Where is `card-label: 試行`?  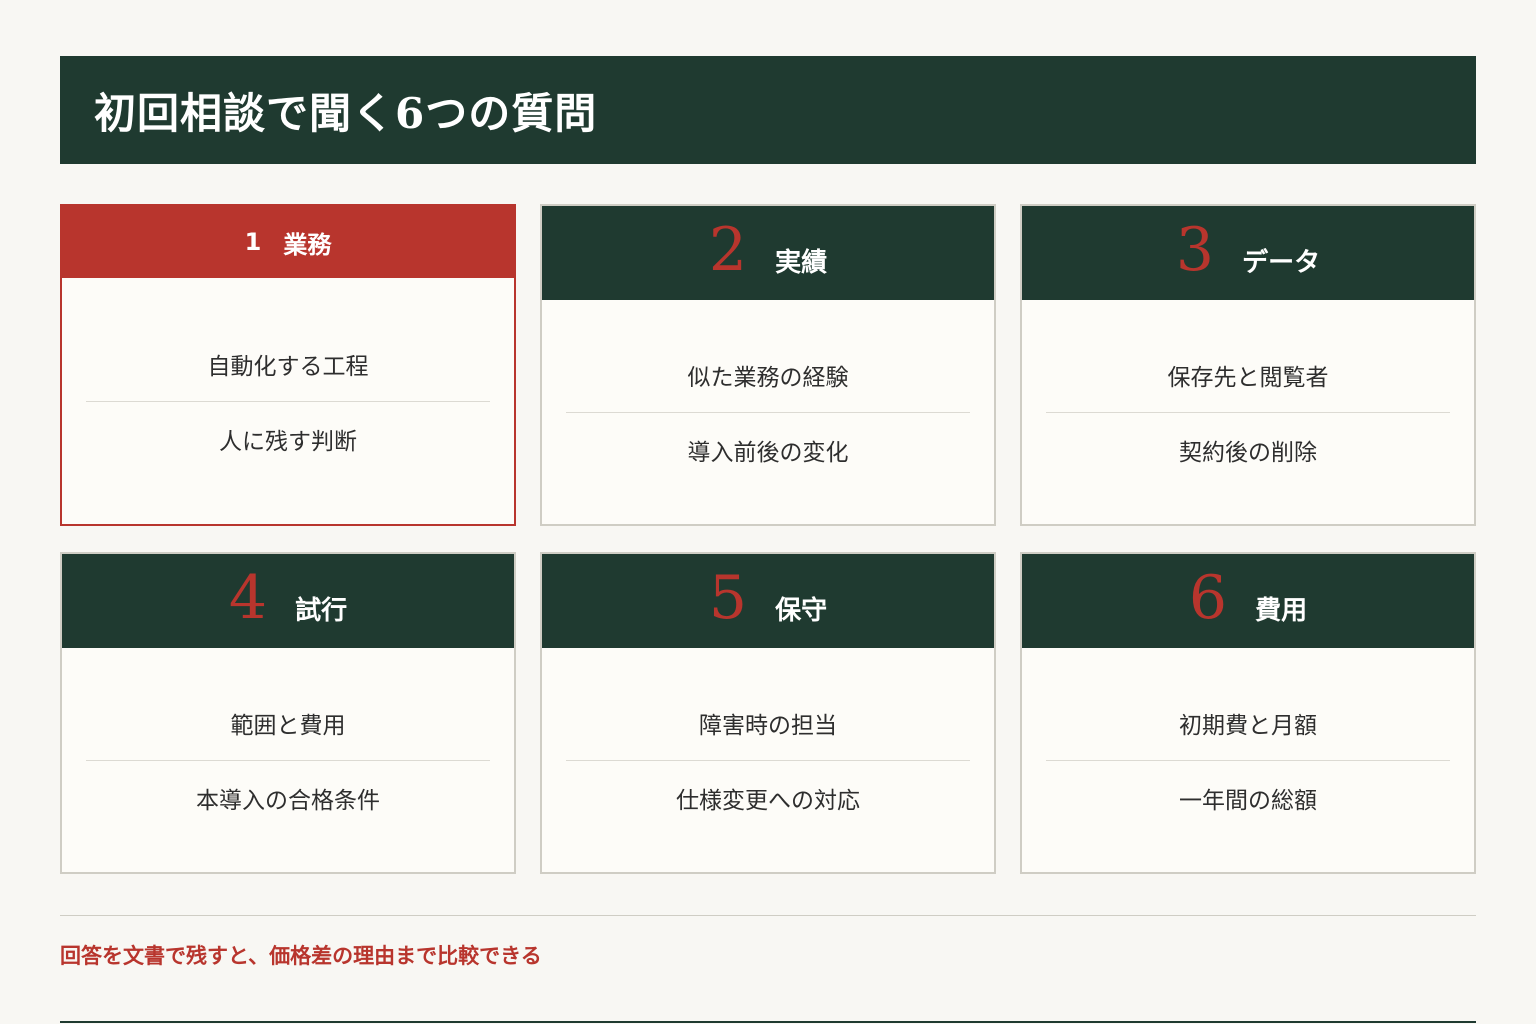
card-label: 試行 is located at coordinates (321, 610).